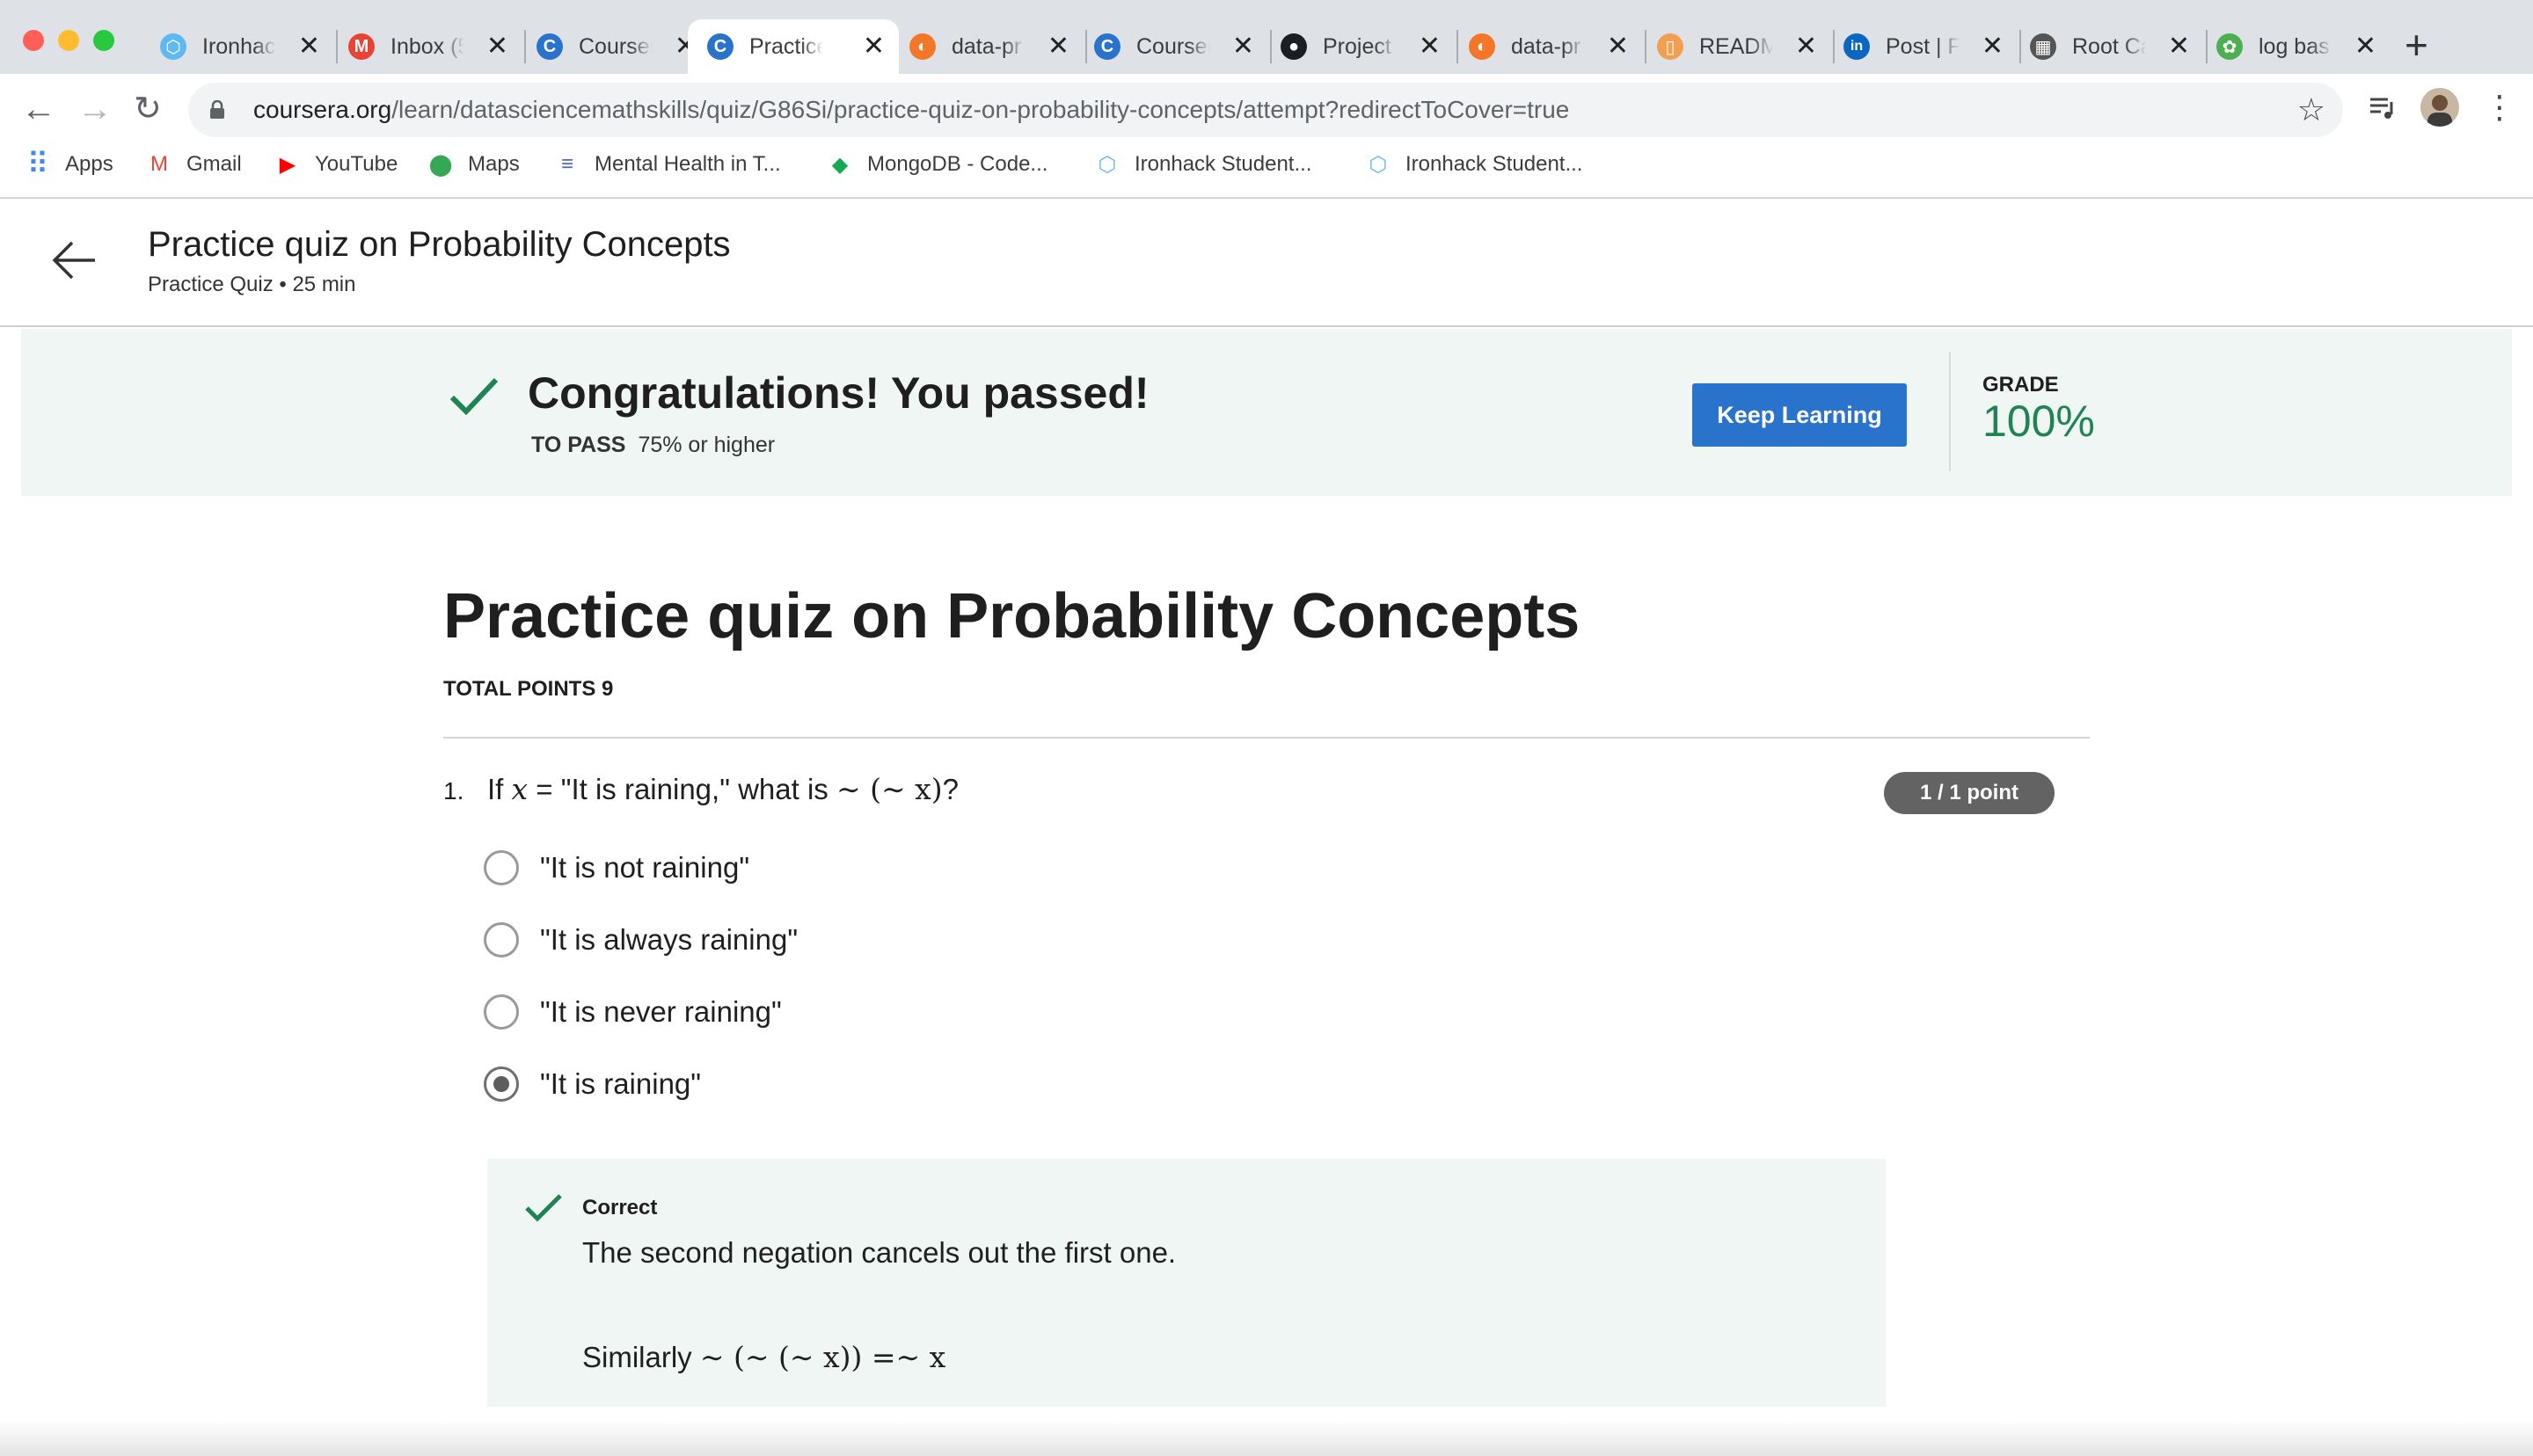 This screenshot has width=2533, height=1456. I want to click on tab-label: Ironhack, so click(239, 46).